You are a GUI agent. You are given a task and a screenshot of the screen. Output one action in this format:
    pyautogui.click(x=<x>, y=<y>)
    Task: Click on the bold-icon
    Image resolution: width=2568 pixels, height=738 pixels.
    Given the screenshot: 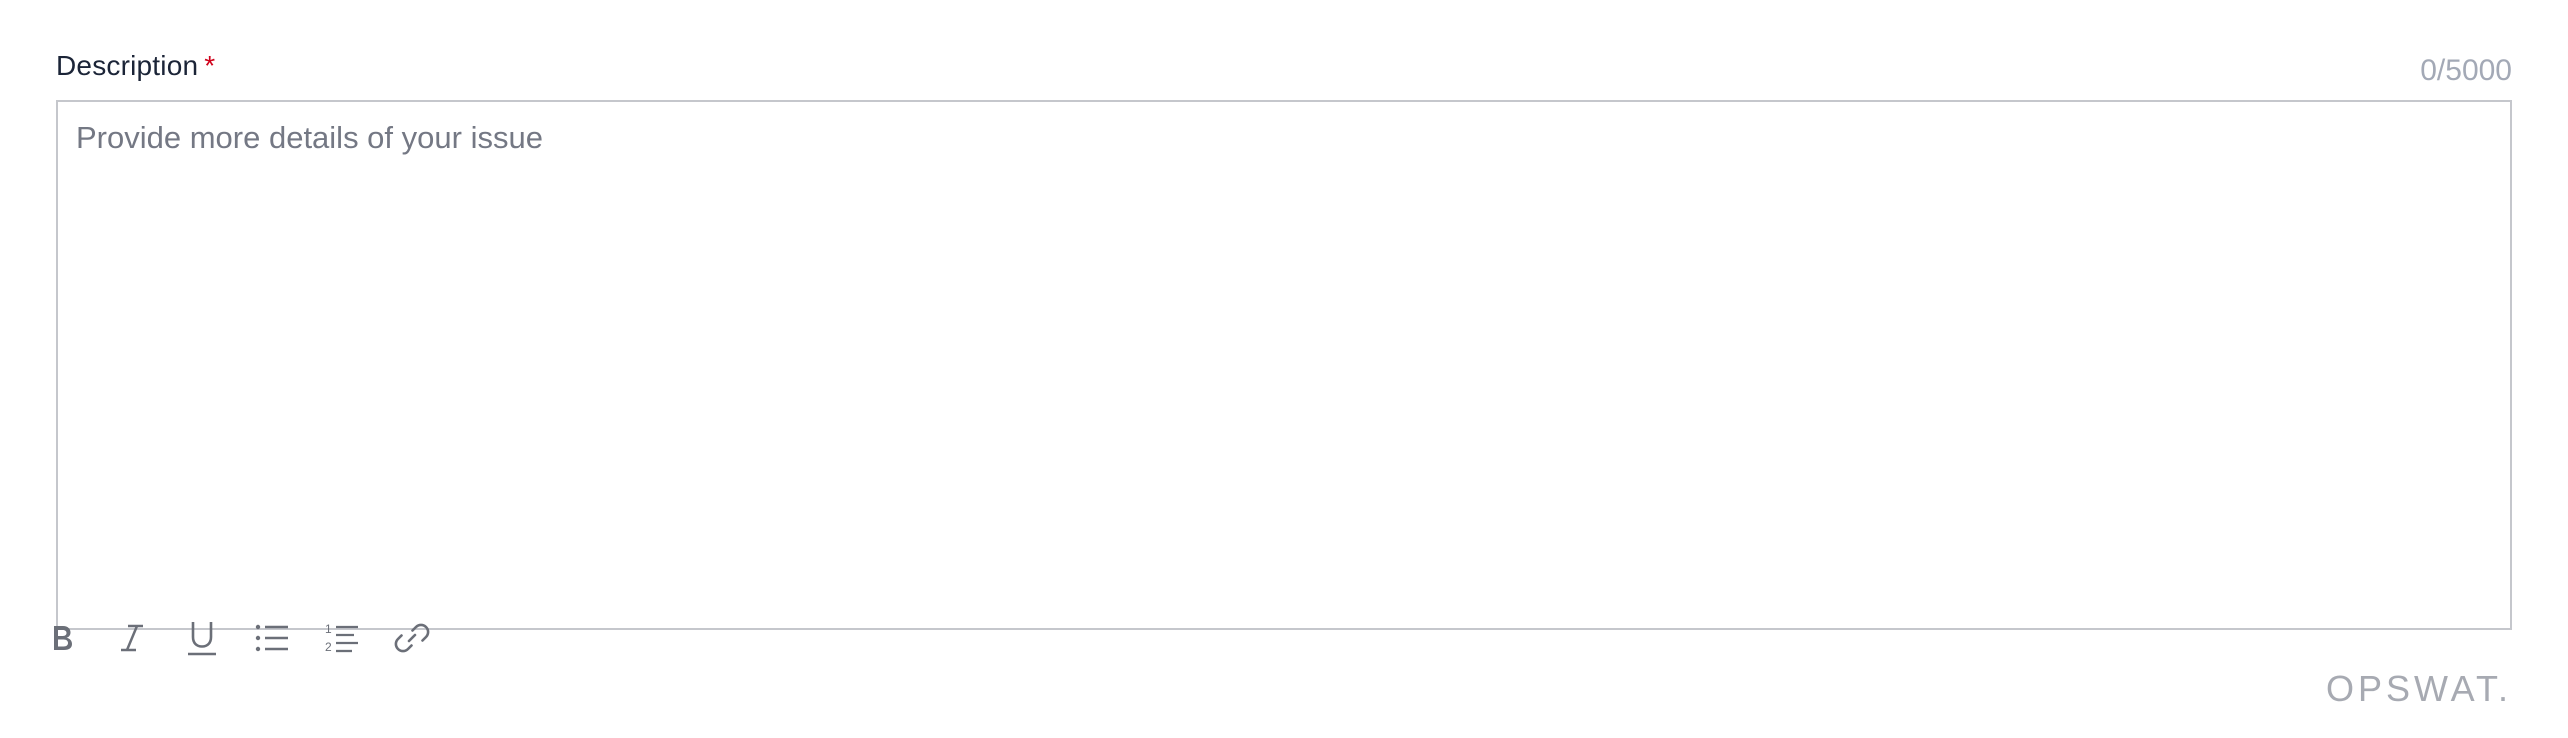 What is the action you would take?
    pyautogui.click(x=63, y=638)
    